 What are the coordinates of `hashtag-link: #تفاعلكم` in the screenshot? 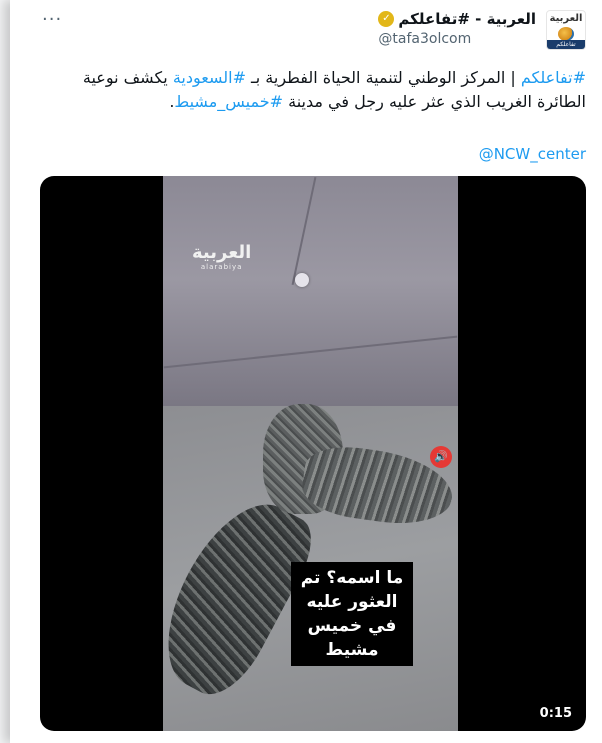 It's located at (553, 77).